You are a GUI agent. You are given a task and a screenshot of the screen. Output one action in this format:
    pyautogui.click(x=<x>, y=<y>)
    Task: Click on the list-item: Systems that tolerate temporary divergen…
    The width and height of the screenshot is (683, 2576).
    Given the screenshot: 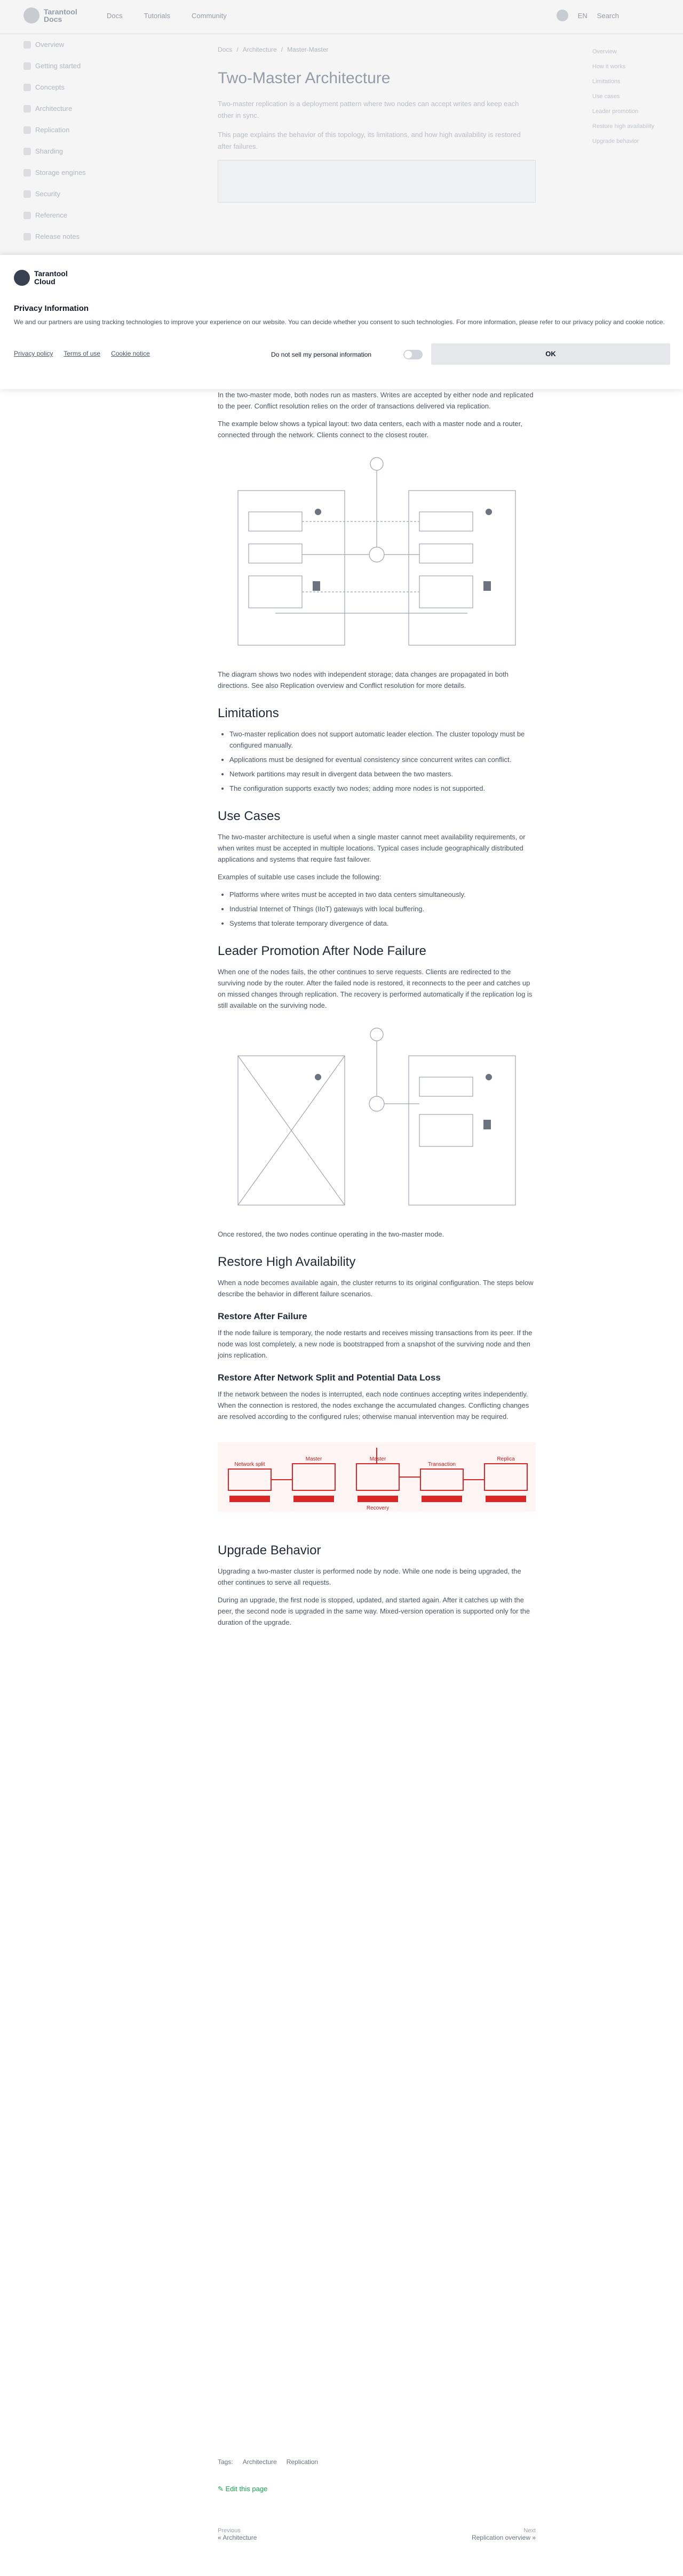 What is the action you would take?
    pyautogui.click(x=382, y=924)
    